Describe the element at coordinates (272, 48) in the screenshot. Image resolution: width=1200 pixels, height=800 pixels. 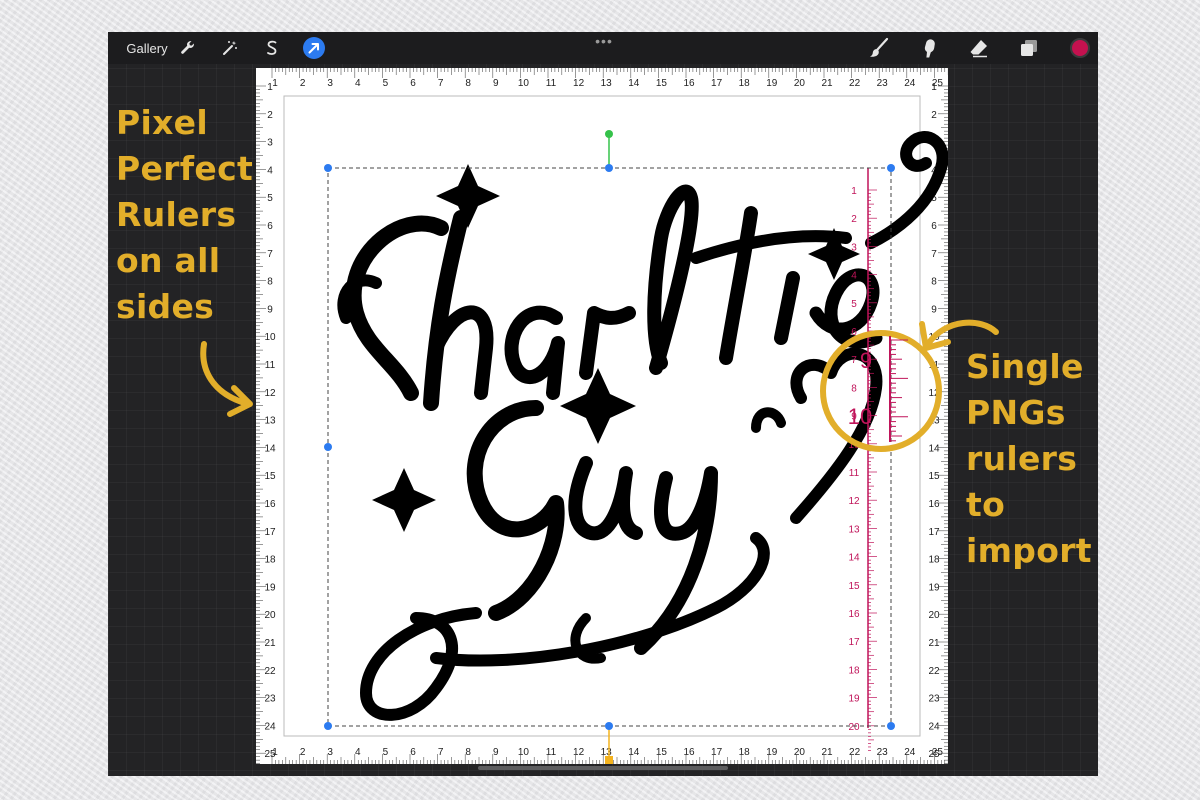
I see `selection-s-icon` at that location.